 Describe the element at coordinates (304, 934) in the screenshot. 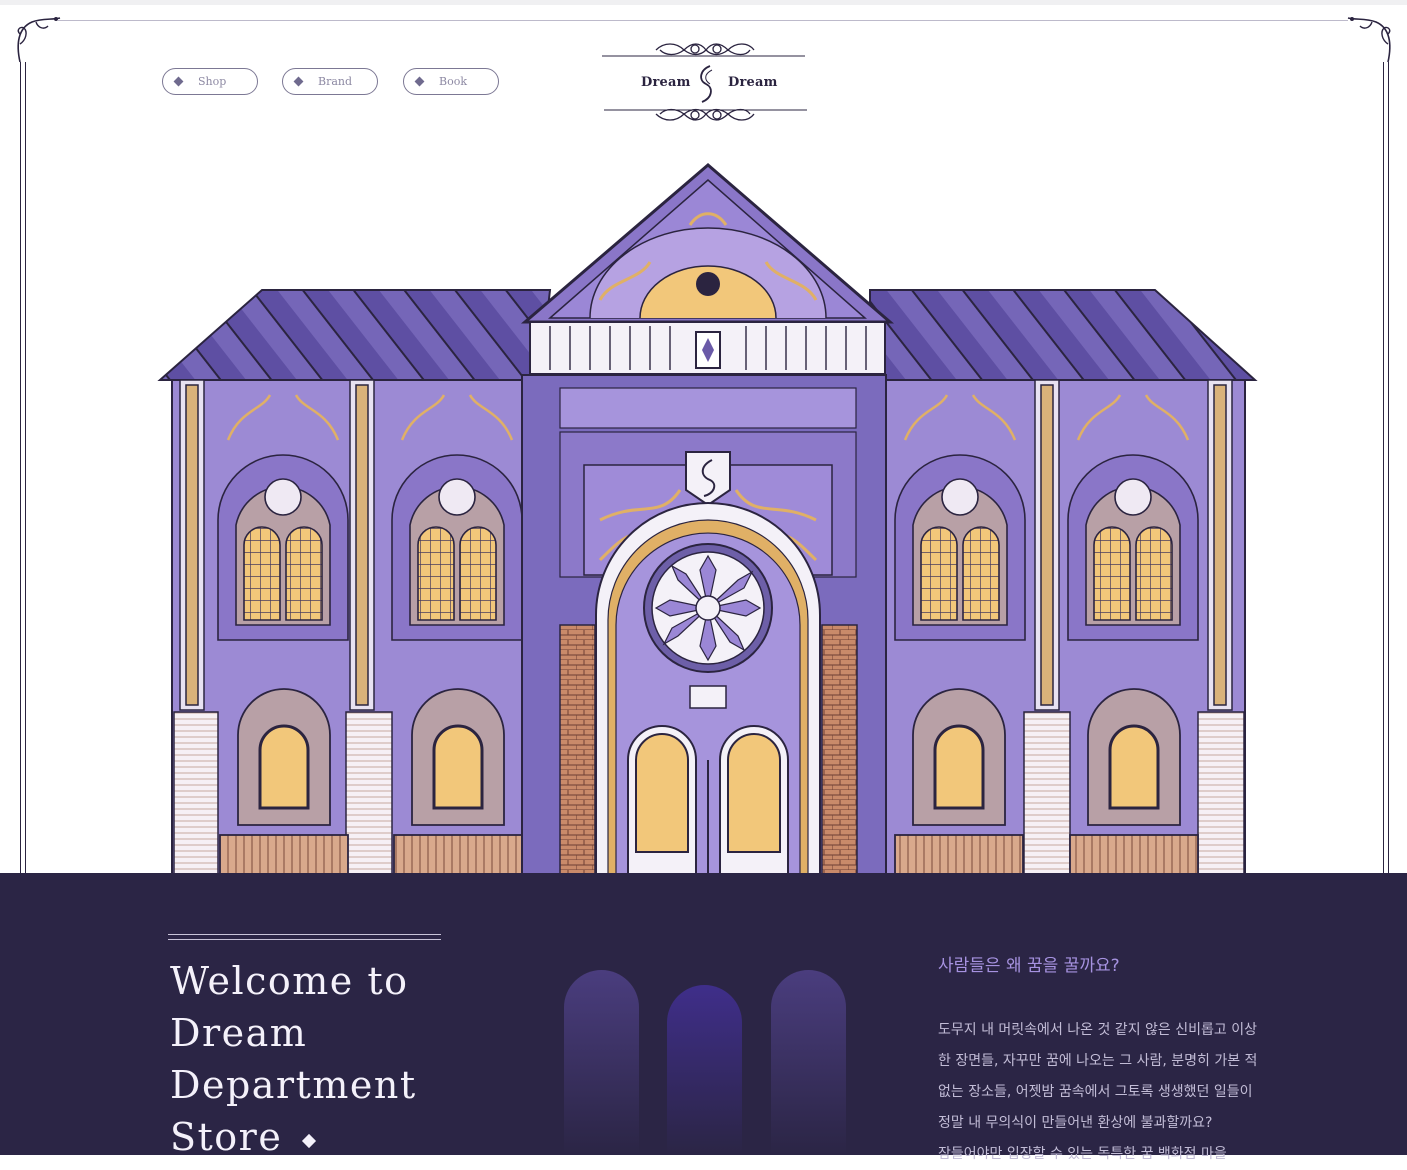

I see `title-rule-top` at that location.